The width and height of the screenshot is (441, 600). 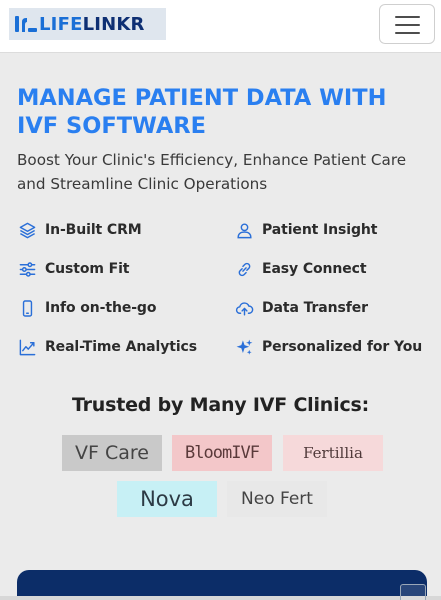 What do you see at coordinates (101, 308) in the screenshot?
I see `feature-label: Info on-the-go` at bounding box center [101, 308].